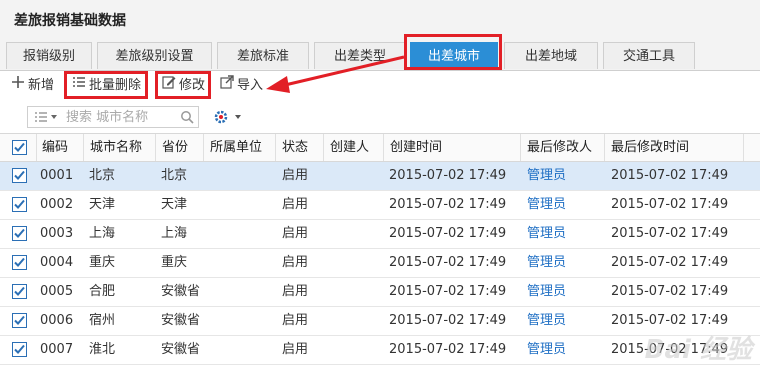  I want to click on column-header-status: 状态, so click(300, 147).